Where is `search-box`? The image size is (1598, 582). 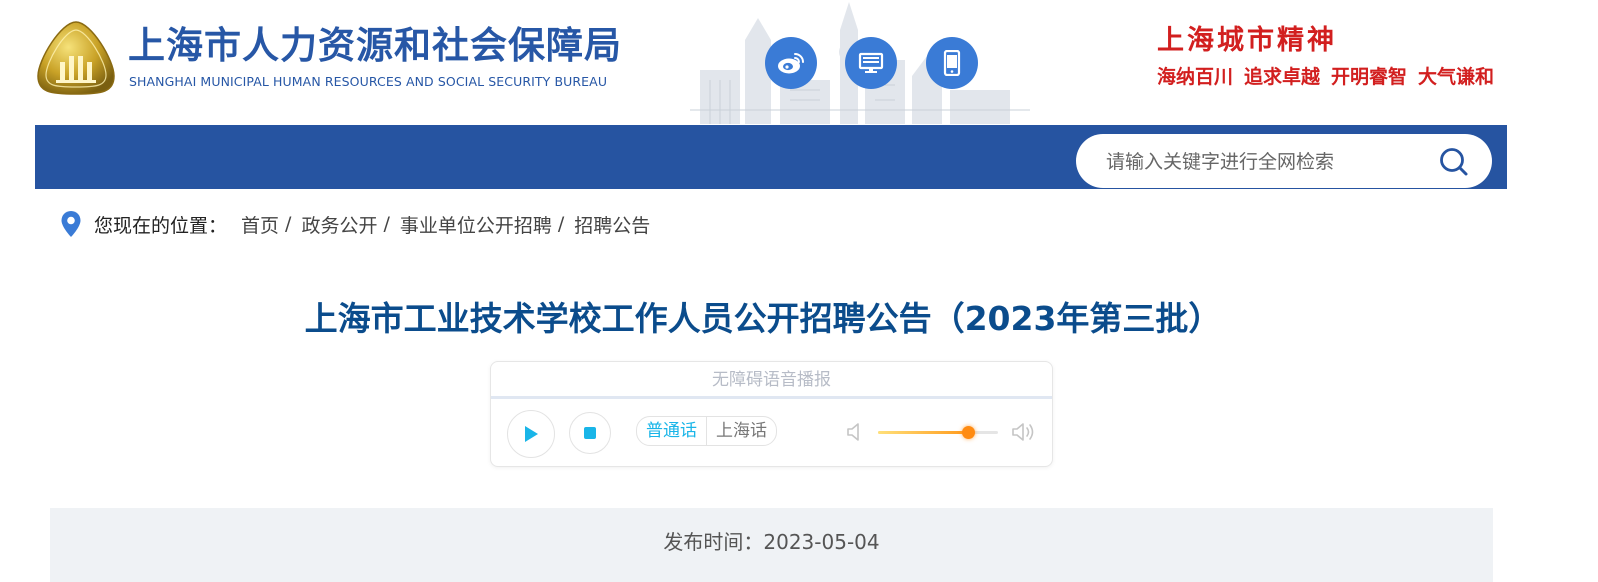
search-box is located at coordinates (1284, 162).